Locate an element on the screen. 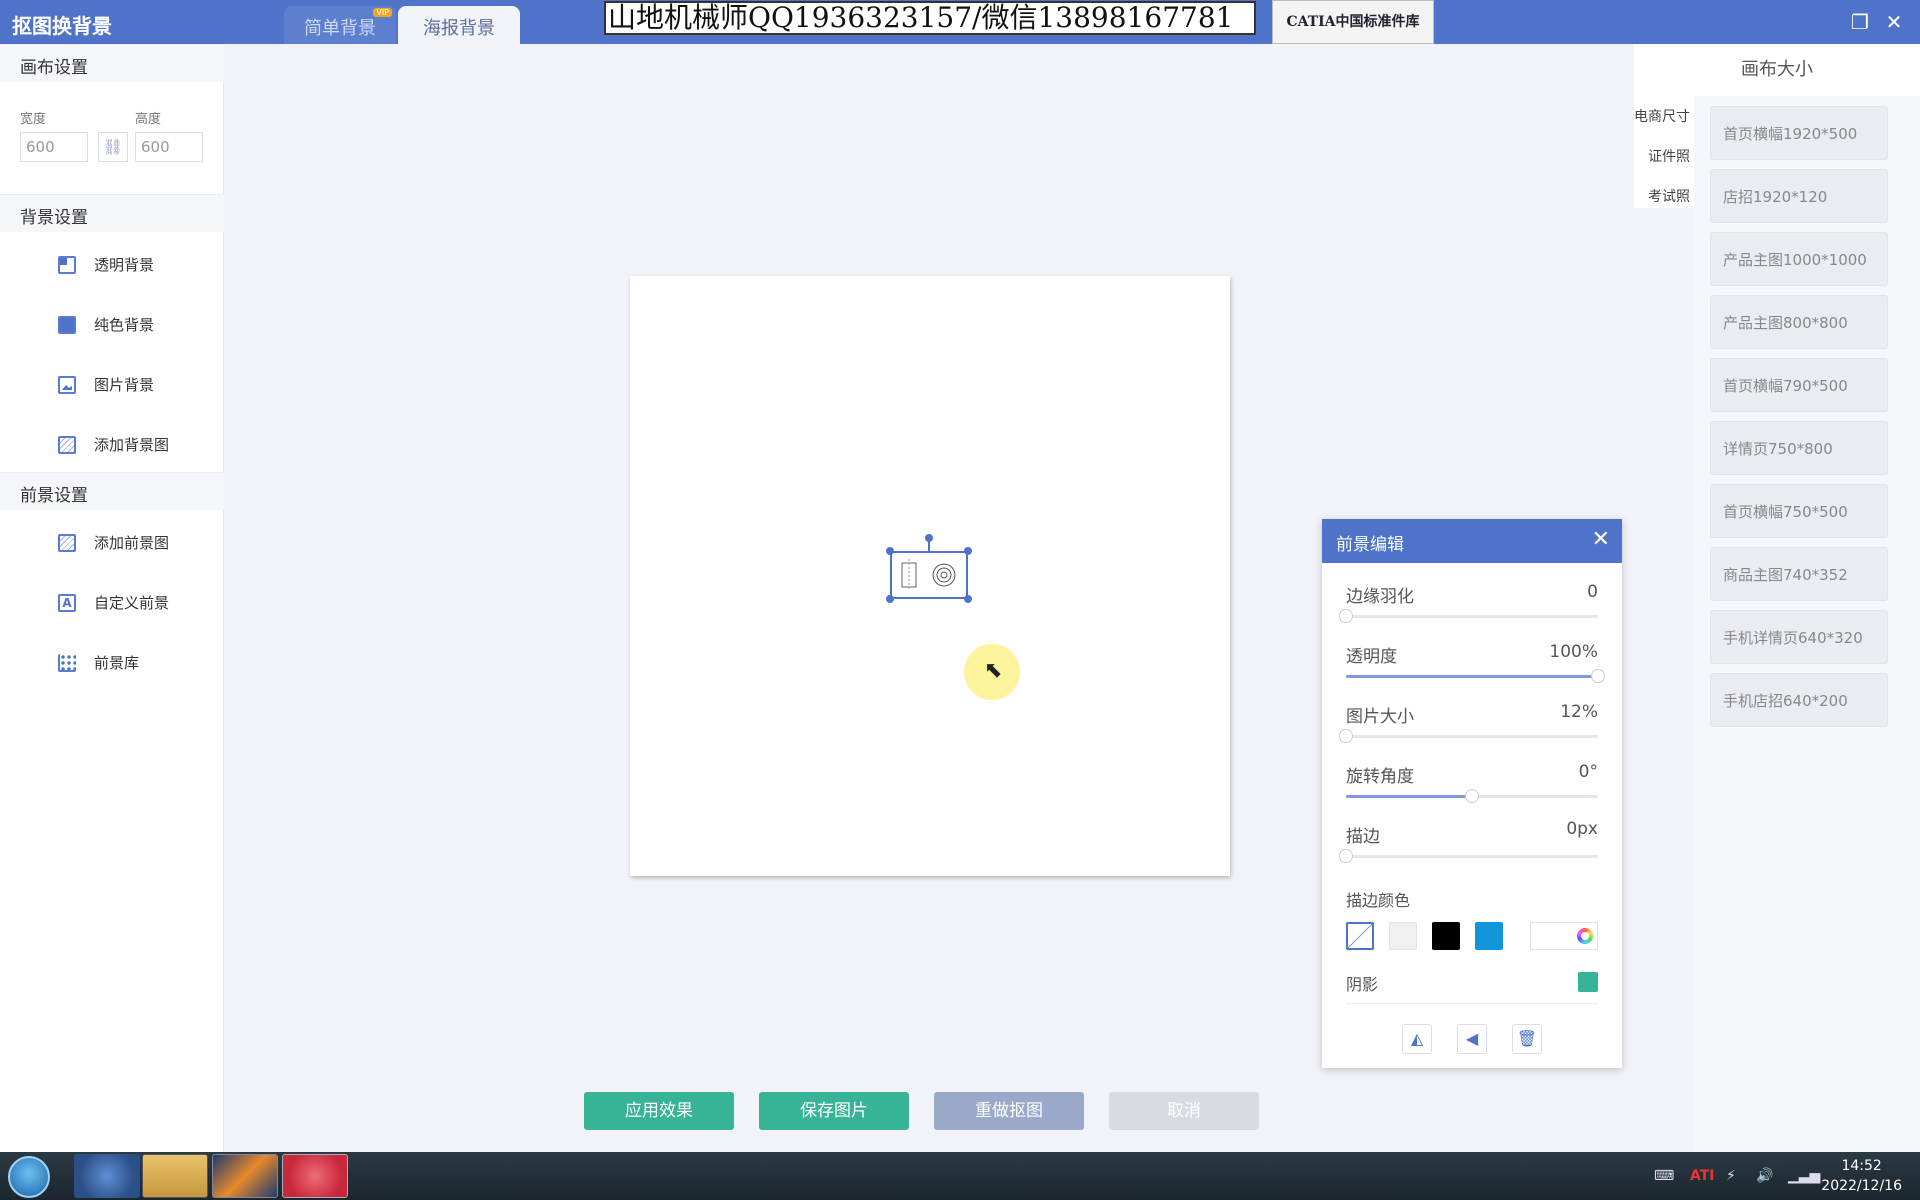  foreground-object is located at coordinates (929, 575).